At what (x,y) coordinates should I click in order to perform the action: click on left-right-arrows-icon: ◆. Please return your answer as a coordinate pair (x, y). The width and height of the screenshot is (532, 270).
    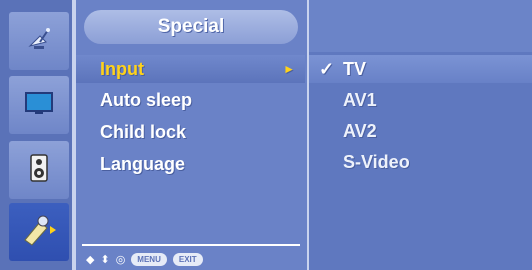
    Looking at the image, I should click on (90, 259).